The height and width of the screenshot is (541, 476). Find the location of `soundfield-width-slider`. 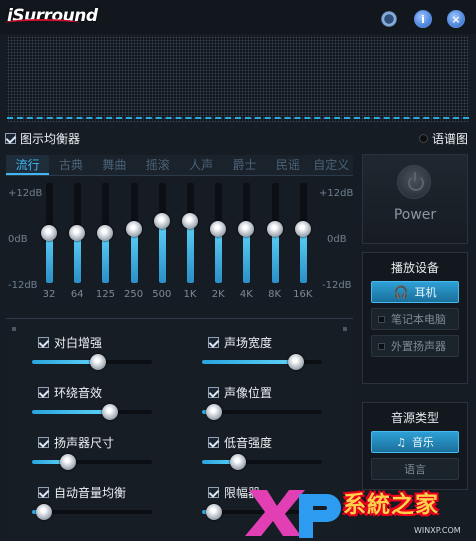

soundfield-width-slider is located at coordinates (262, 362).